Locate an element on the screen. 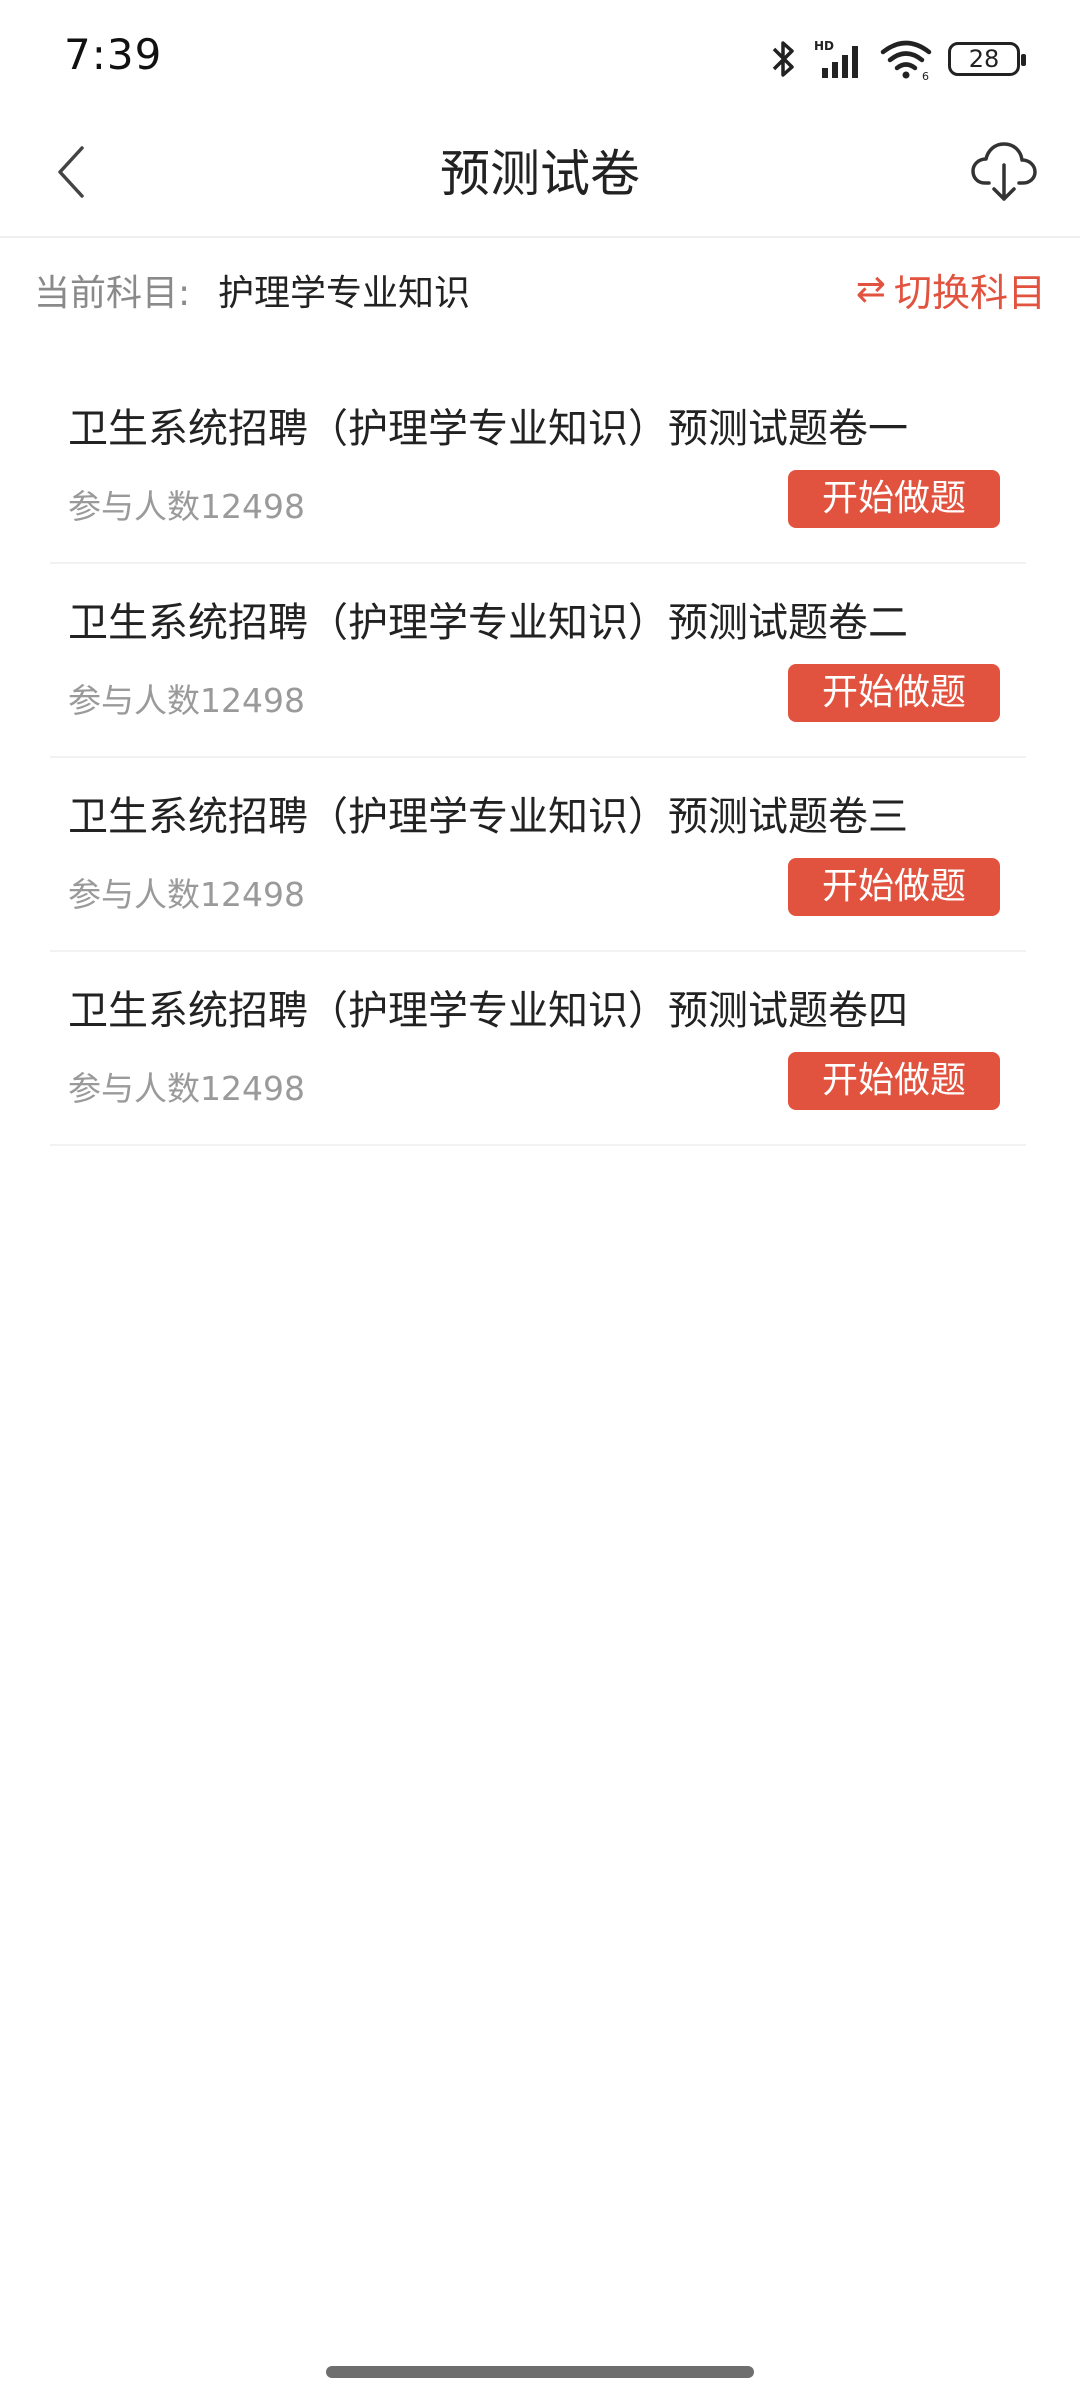 Image resolution: width=1080 pixels, height=2400 pixels. paper-title: 卫生系统招聘（护理学专业知识）预测试题卷四 is located at coordinates (488, 1011).